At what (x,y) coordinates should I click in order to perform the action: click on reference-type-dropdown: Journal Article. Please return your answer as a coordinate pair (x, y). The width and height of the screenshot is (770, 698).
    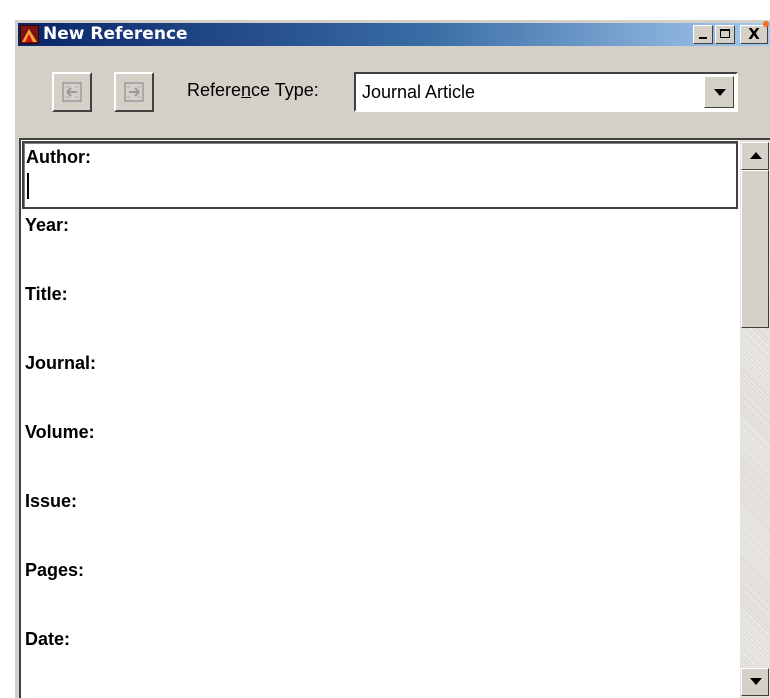
    Looking at the image, I should click on (546, 92).